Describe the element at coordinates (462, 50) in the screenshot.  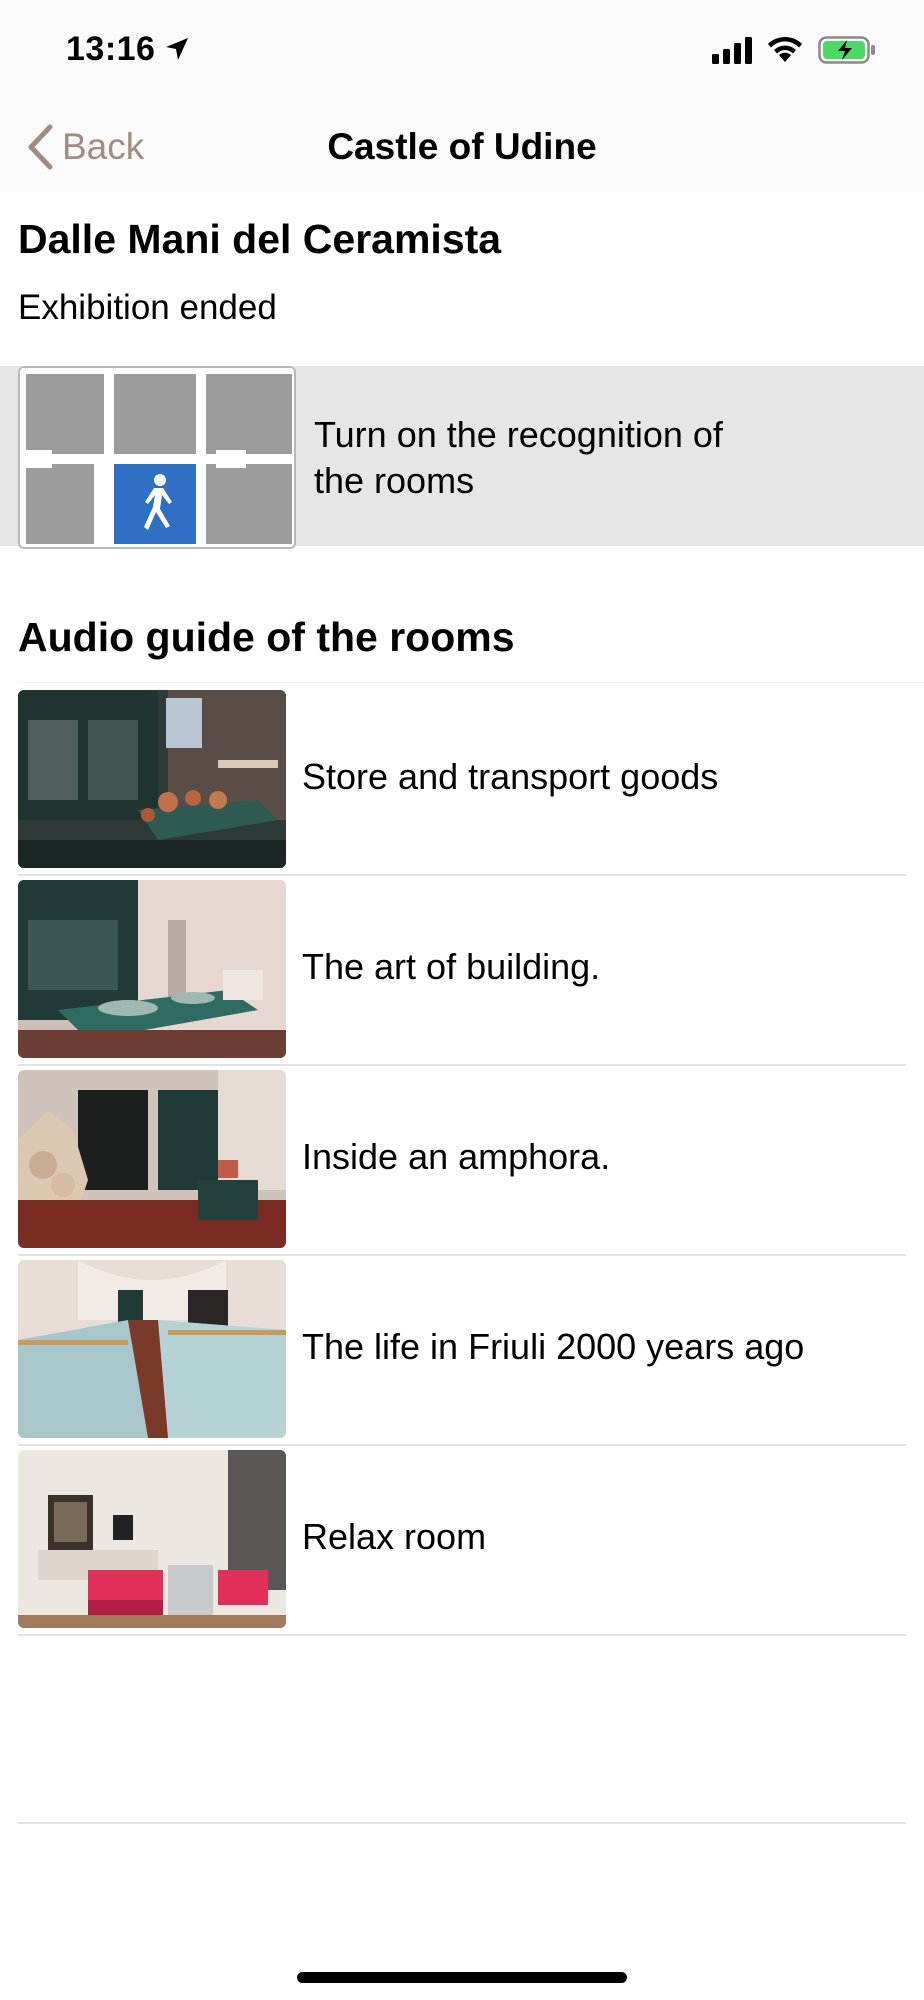
I see `status-bar: 13:16` at that location.